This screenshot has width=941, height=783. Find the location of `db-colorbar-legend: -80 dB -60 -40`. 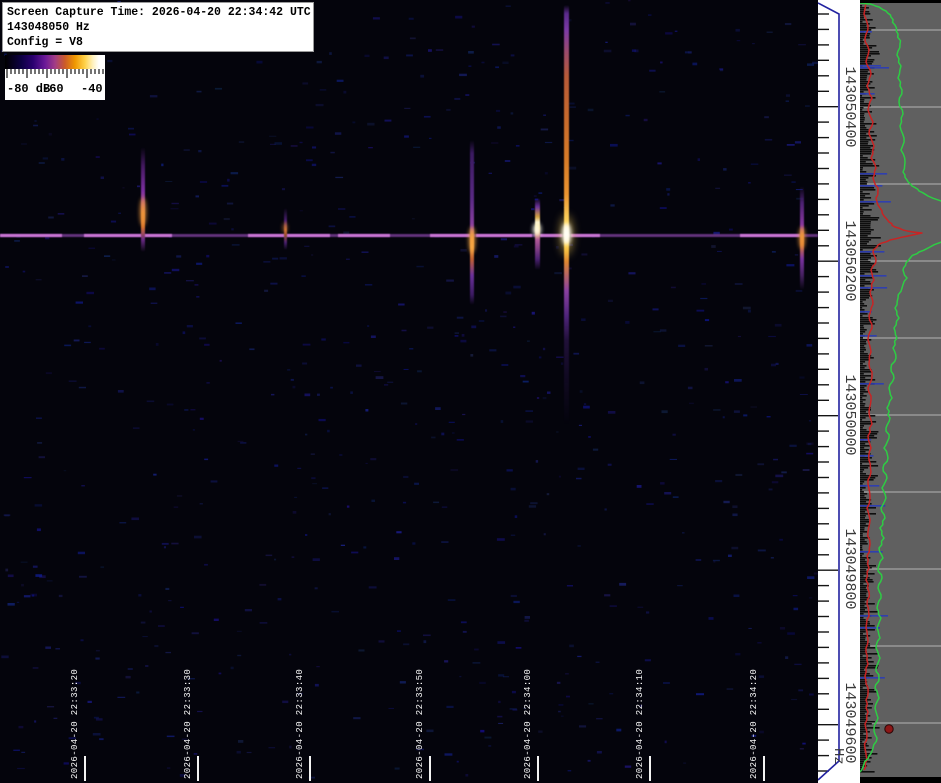

db-colorbar-legend: -80 dB -60 -40 is located at coordinates (55, 77).